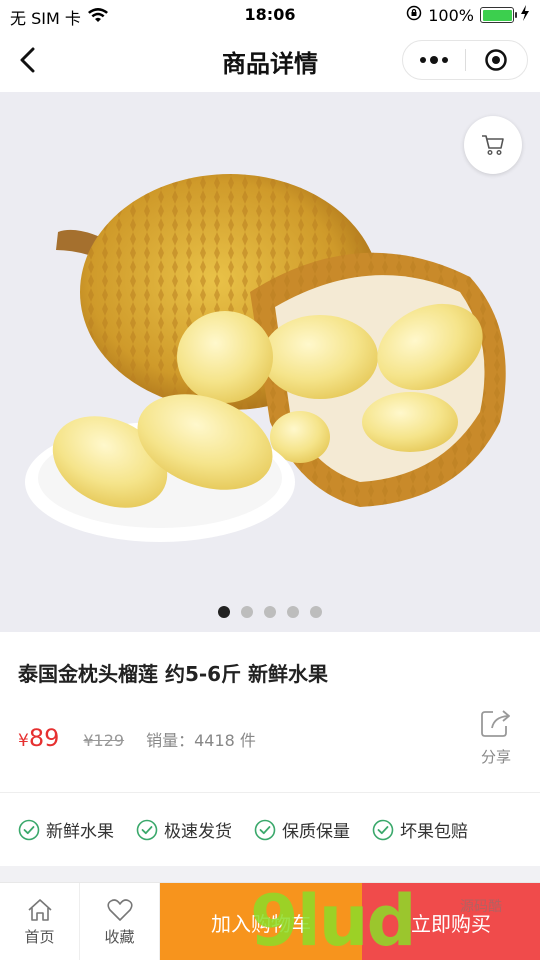  What do you see at coordinates (496, 737) in the screenshot?
I see `share-button: 分享` at bounding box center [496, 737].